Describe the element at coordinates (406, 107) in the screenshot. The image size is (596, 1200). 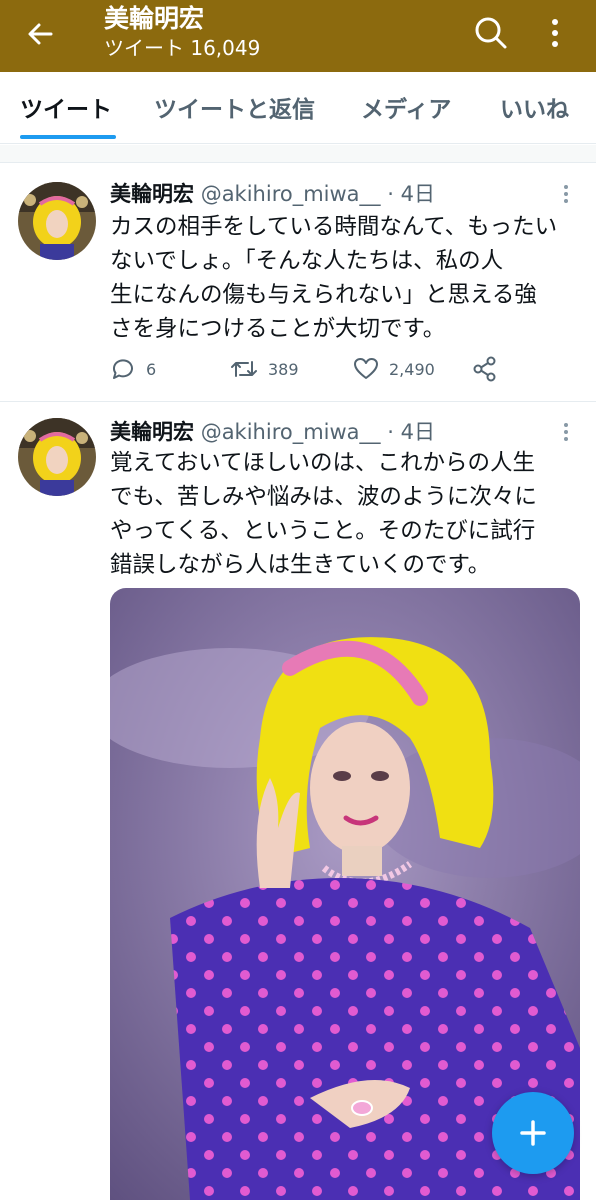
I see `tab-media: メディア` at that location.